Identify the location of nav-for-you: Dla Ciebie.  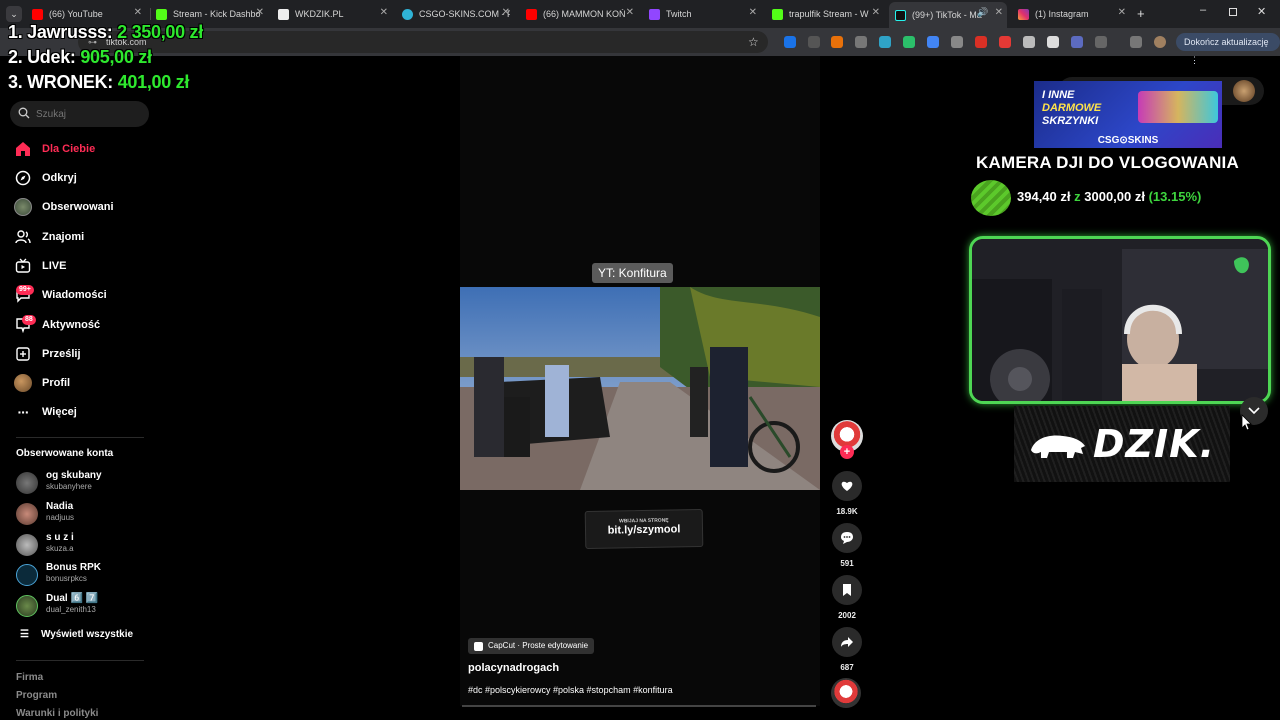
(54, 149).